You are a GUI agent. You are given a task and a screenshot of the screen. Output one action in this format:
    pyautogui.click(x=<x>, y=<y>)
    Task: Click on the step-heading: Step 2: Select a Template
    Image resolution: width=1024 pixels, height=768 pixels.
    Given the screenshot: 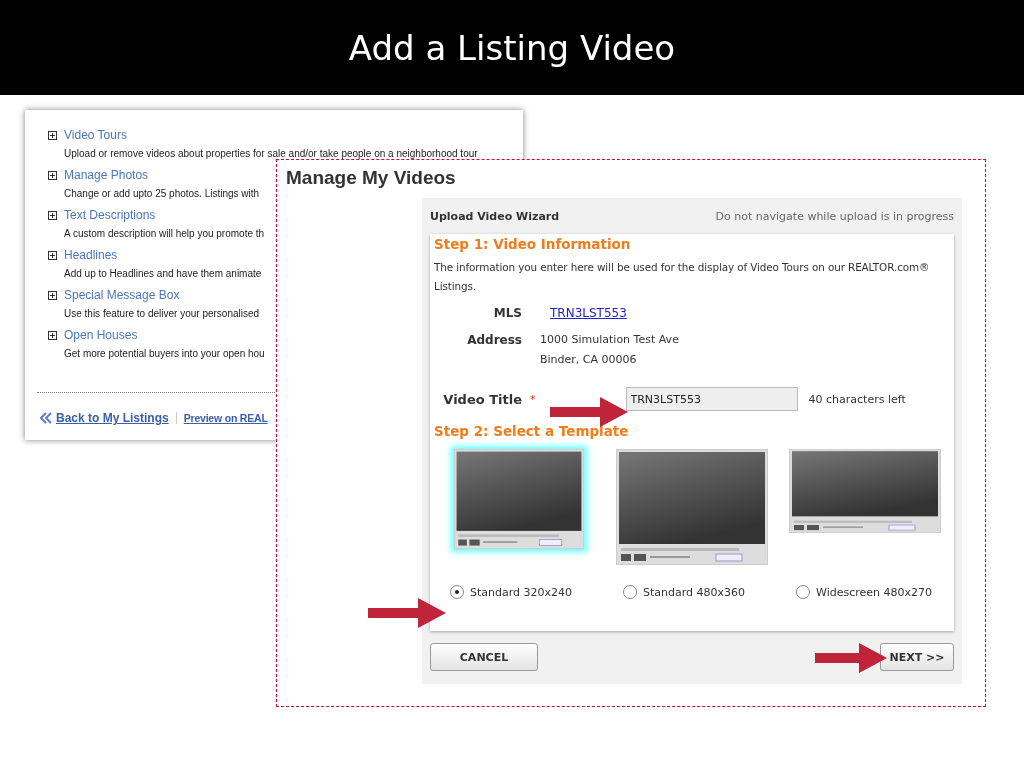 What is the action you would take?
    pyautogui.click(x=532, y=431)
    